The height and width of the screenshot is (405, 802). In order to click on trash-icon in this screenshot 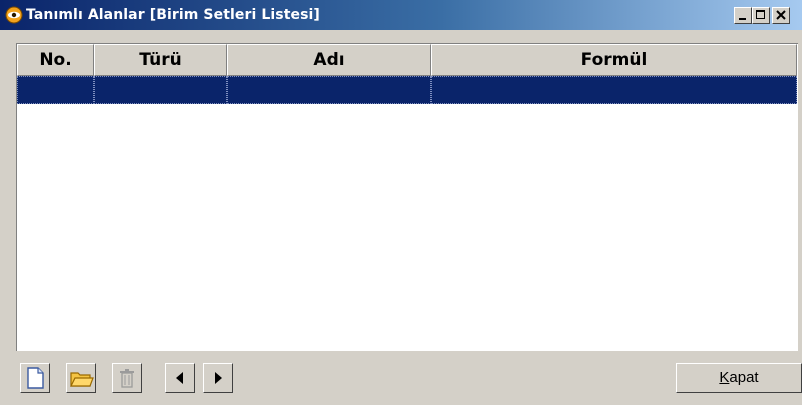, I will do `click(127, 378)`.